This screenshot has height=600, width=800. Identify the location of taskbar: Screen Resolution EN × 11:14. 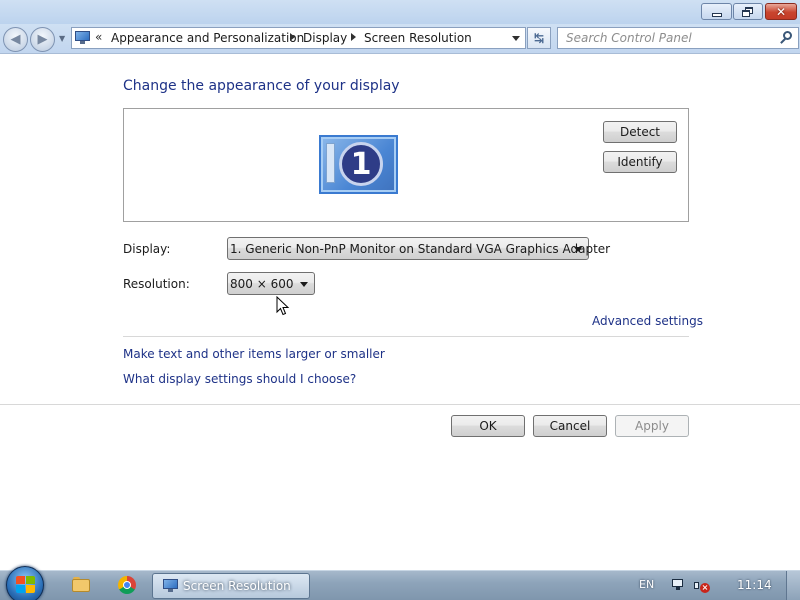
(400, 583).